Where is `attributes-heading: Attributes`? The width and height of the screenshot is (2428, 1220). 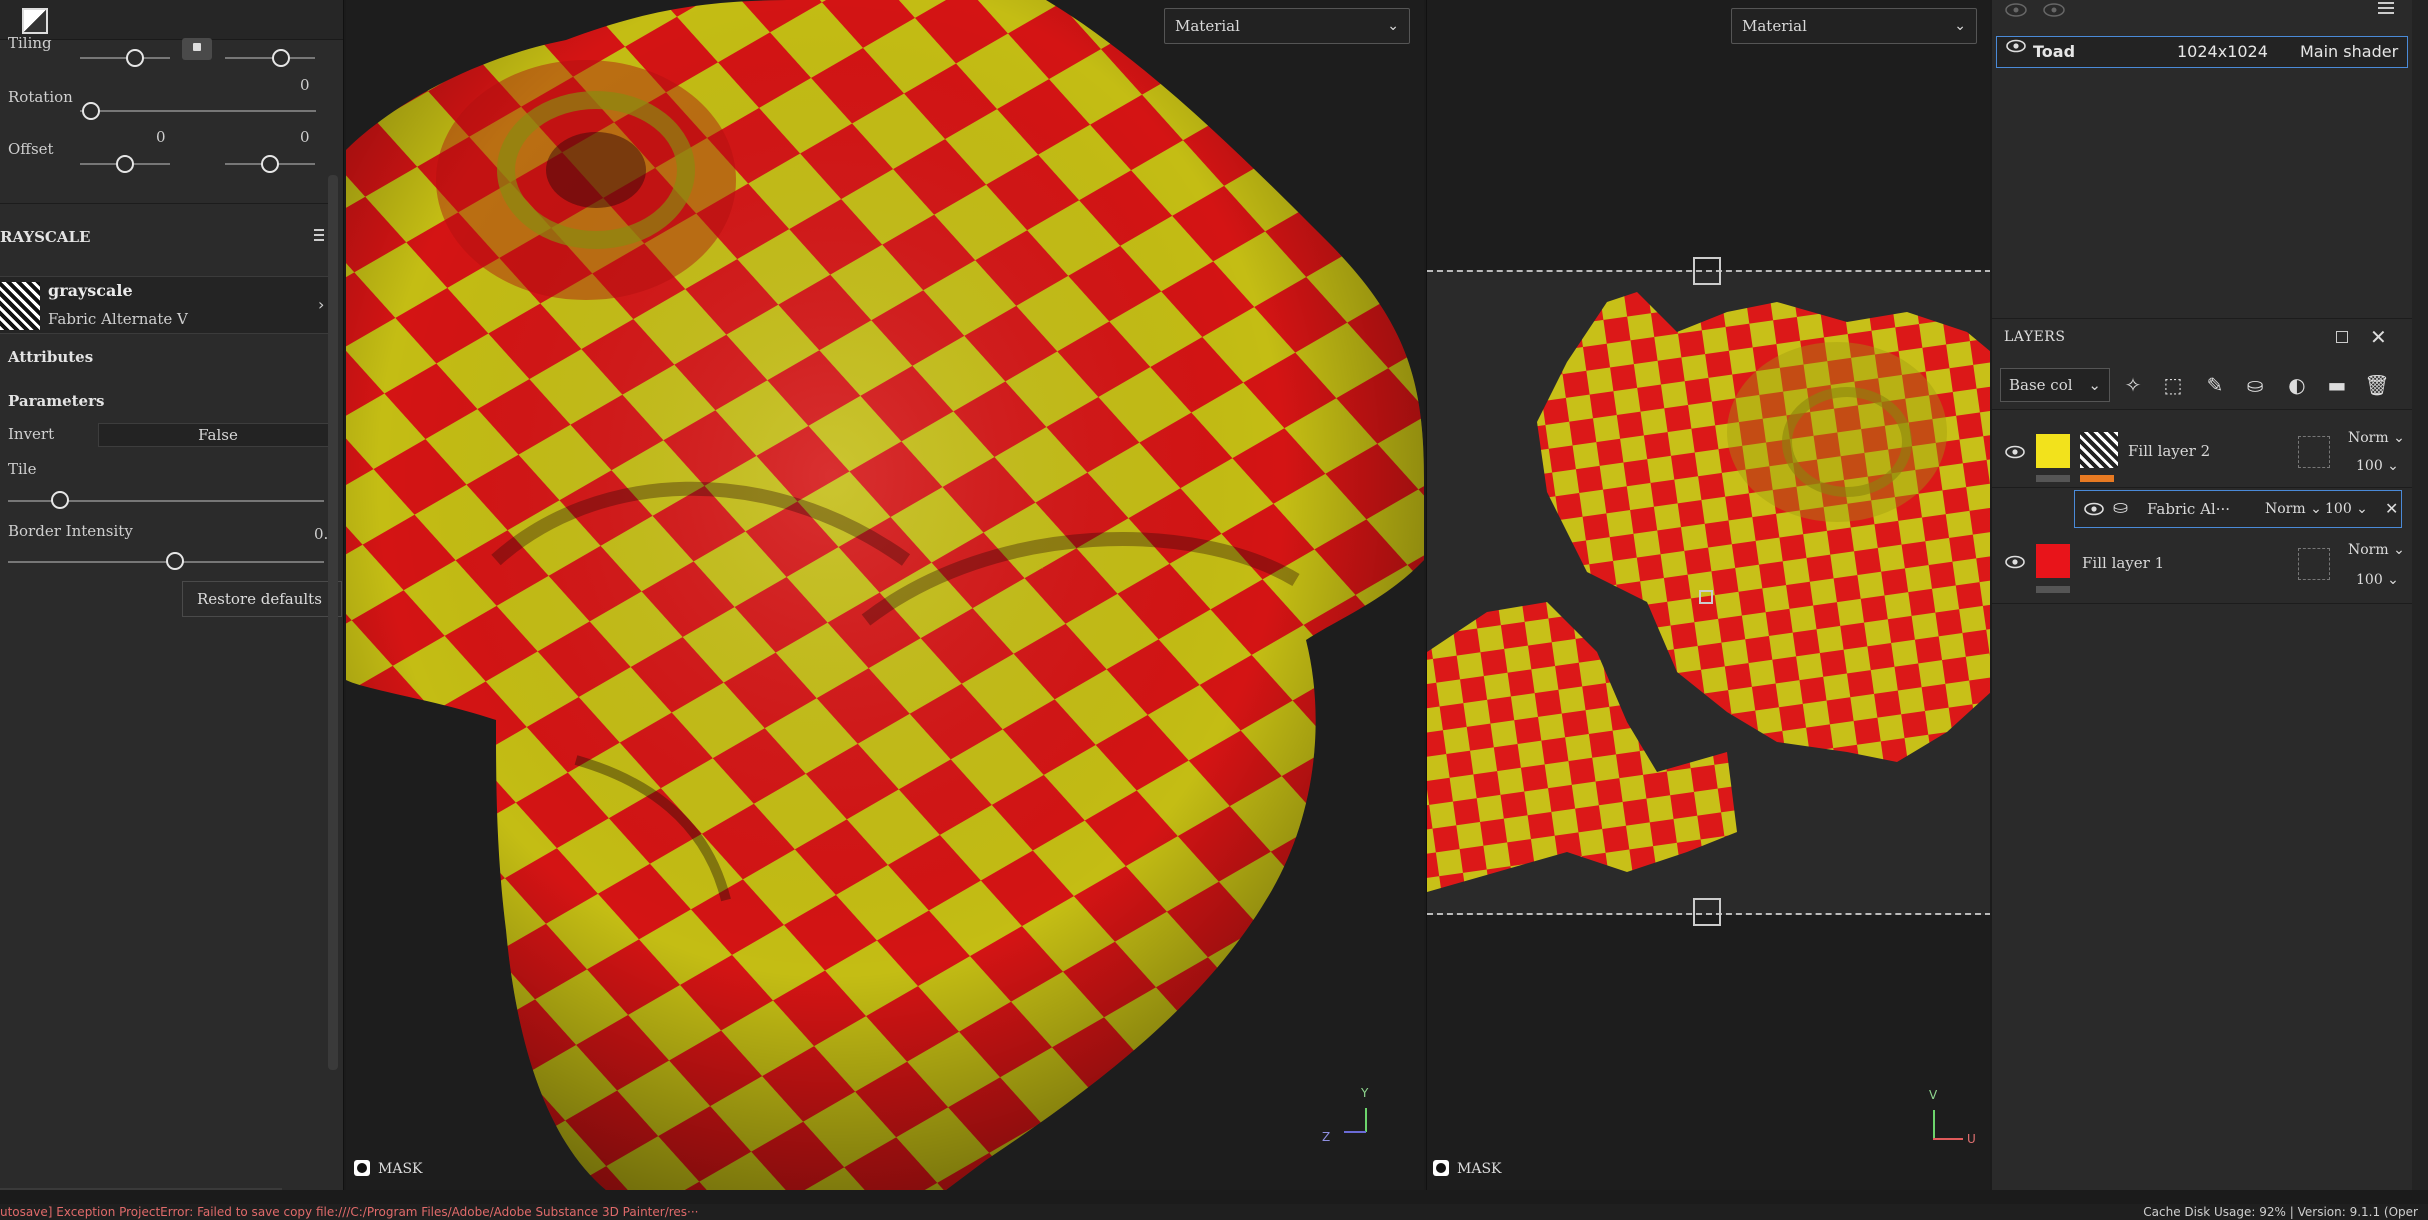
attributes-heading: Attributes is located at coordinates (50, 357).